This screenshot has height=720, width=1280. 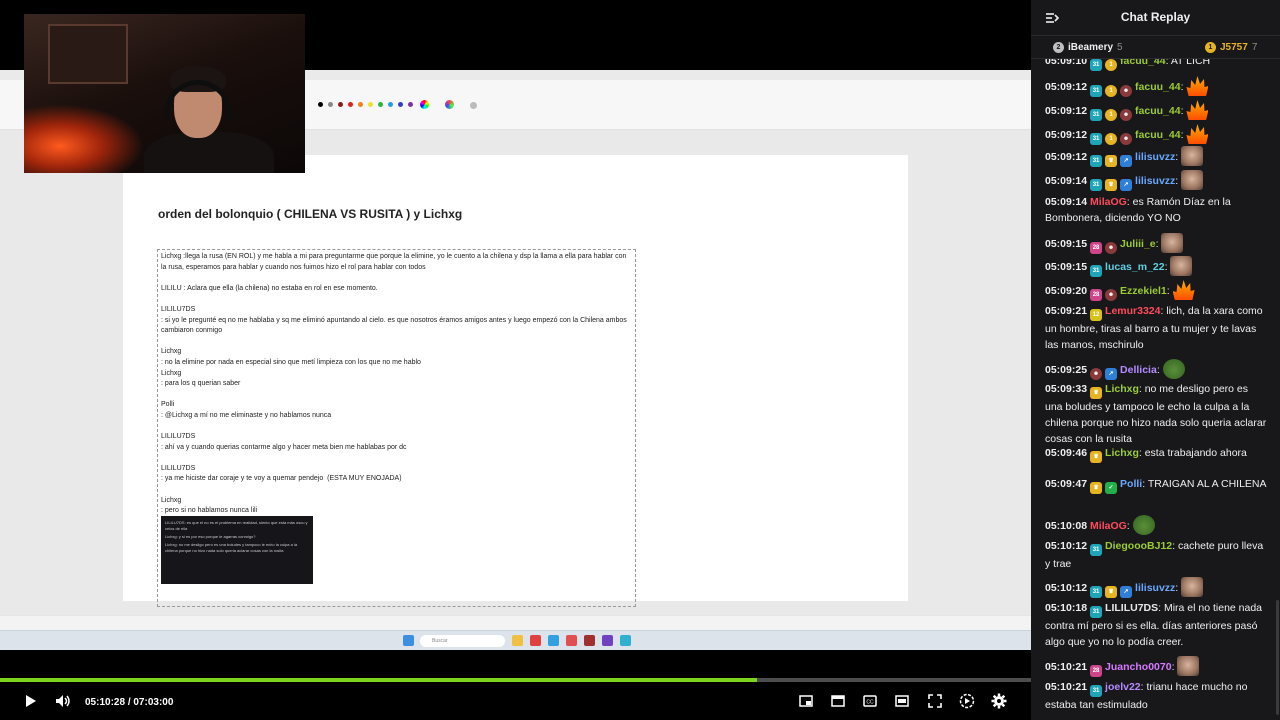 What do you see at coordinates (1066, 389) in the screenshot?
I see `message-timestamp: 05:09:33` at bounding box center [1066, 389].